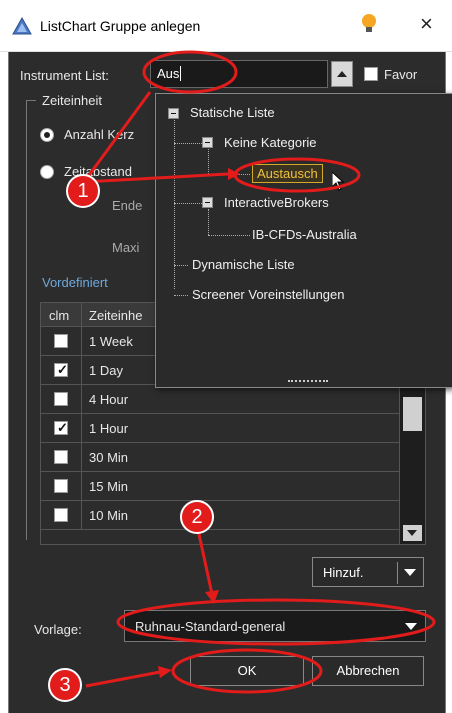 The height and width of the screenshot is (713, 452). What do you see at coordinates (308, 381) in the screenshot?
I see `popup-resize-grip` at bounding box center [308, 381].